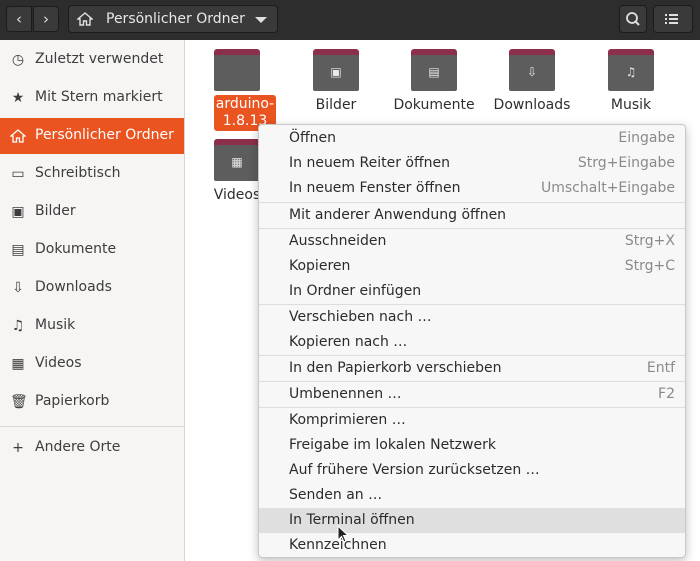  What do you see at coordinates (434, 70) in the screenshot?
I see `documents-folder-icon: ▤` at bounding box center [434, 70].